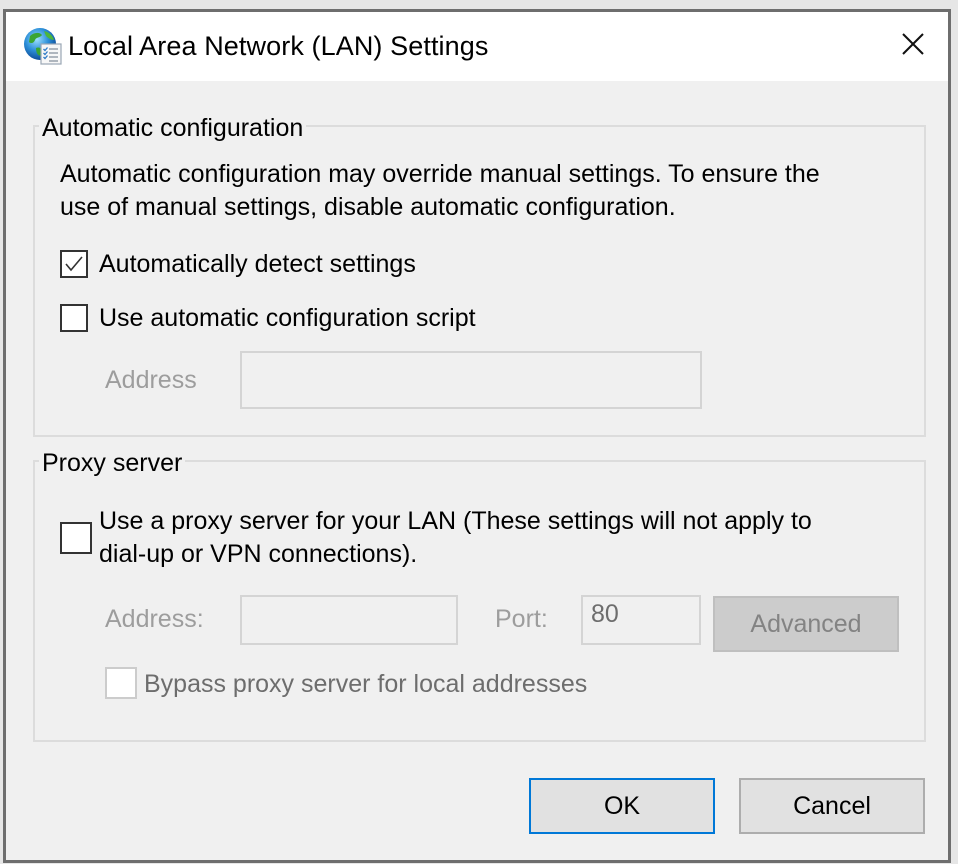 The image size is (958, 864). What do you see at coordinates (121, 683) in the screenshot?
I see `bypass-local-checkbox` at bounding box center [121, 683].